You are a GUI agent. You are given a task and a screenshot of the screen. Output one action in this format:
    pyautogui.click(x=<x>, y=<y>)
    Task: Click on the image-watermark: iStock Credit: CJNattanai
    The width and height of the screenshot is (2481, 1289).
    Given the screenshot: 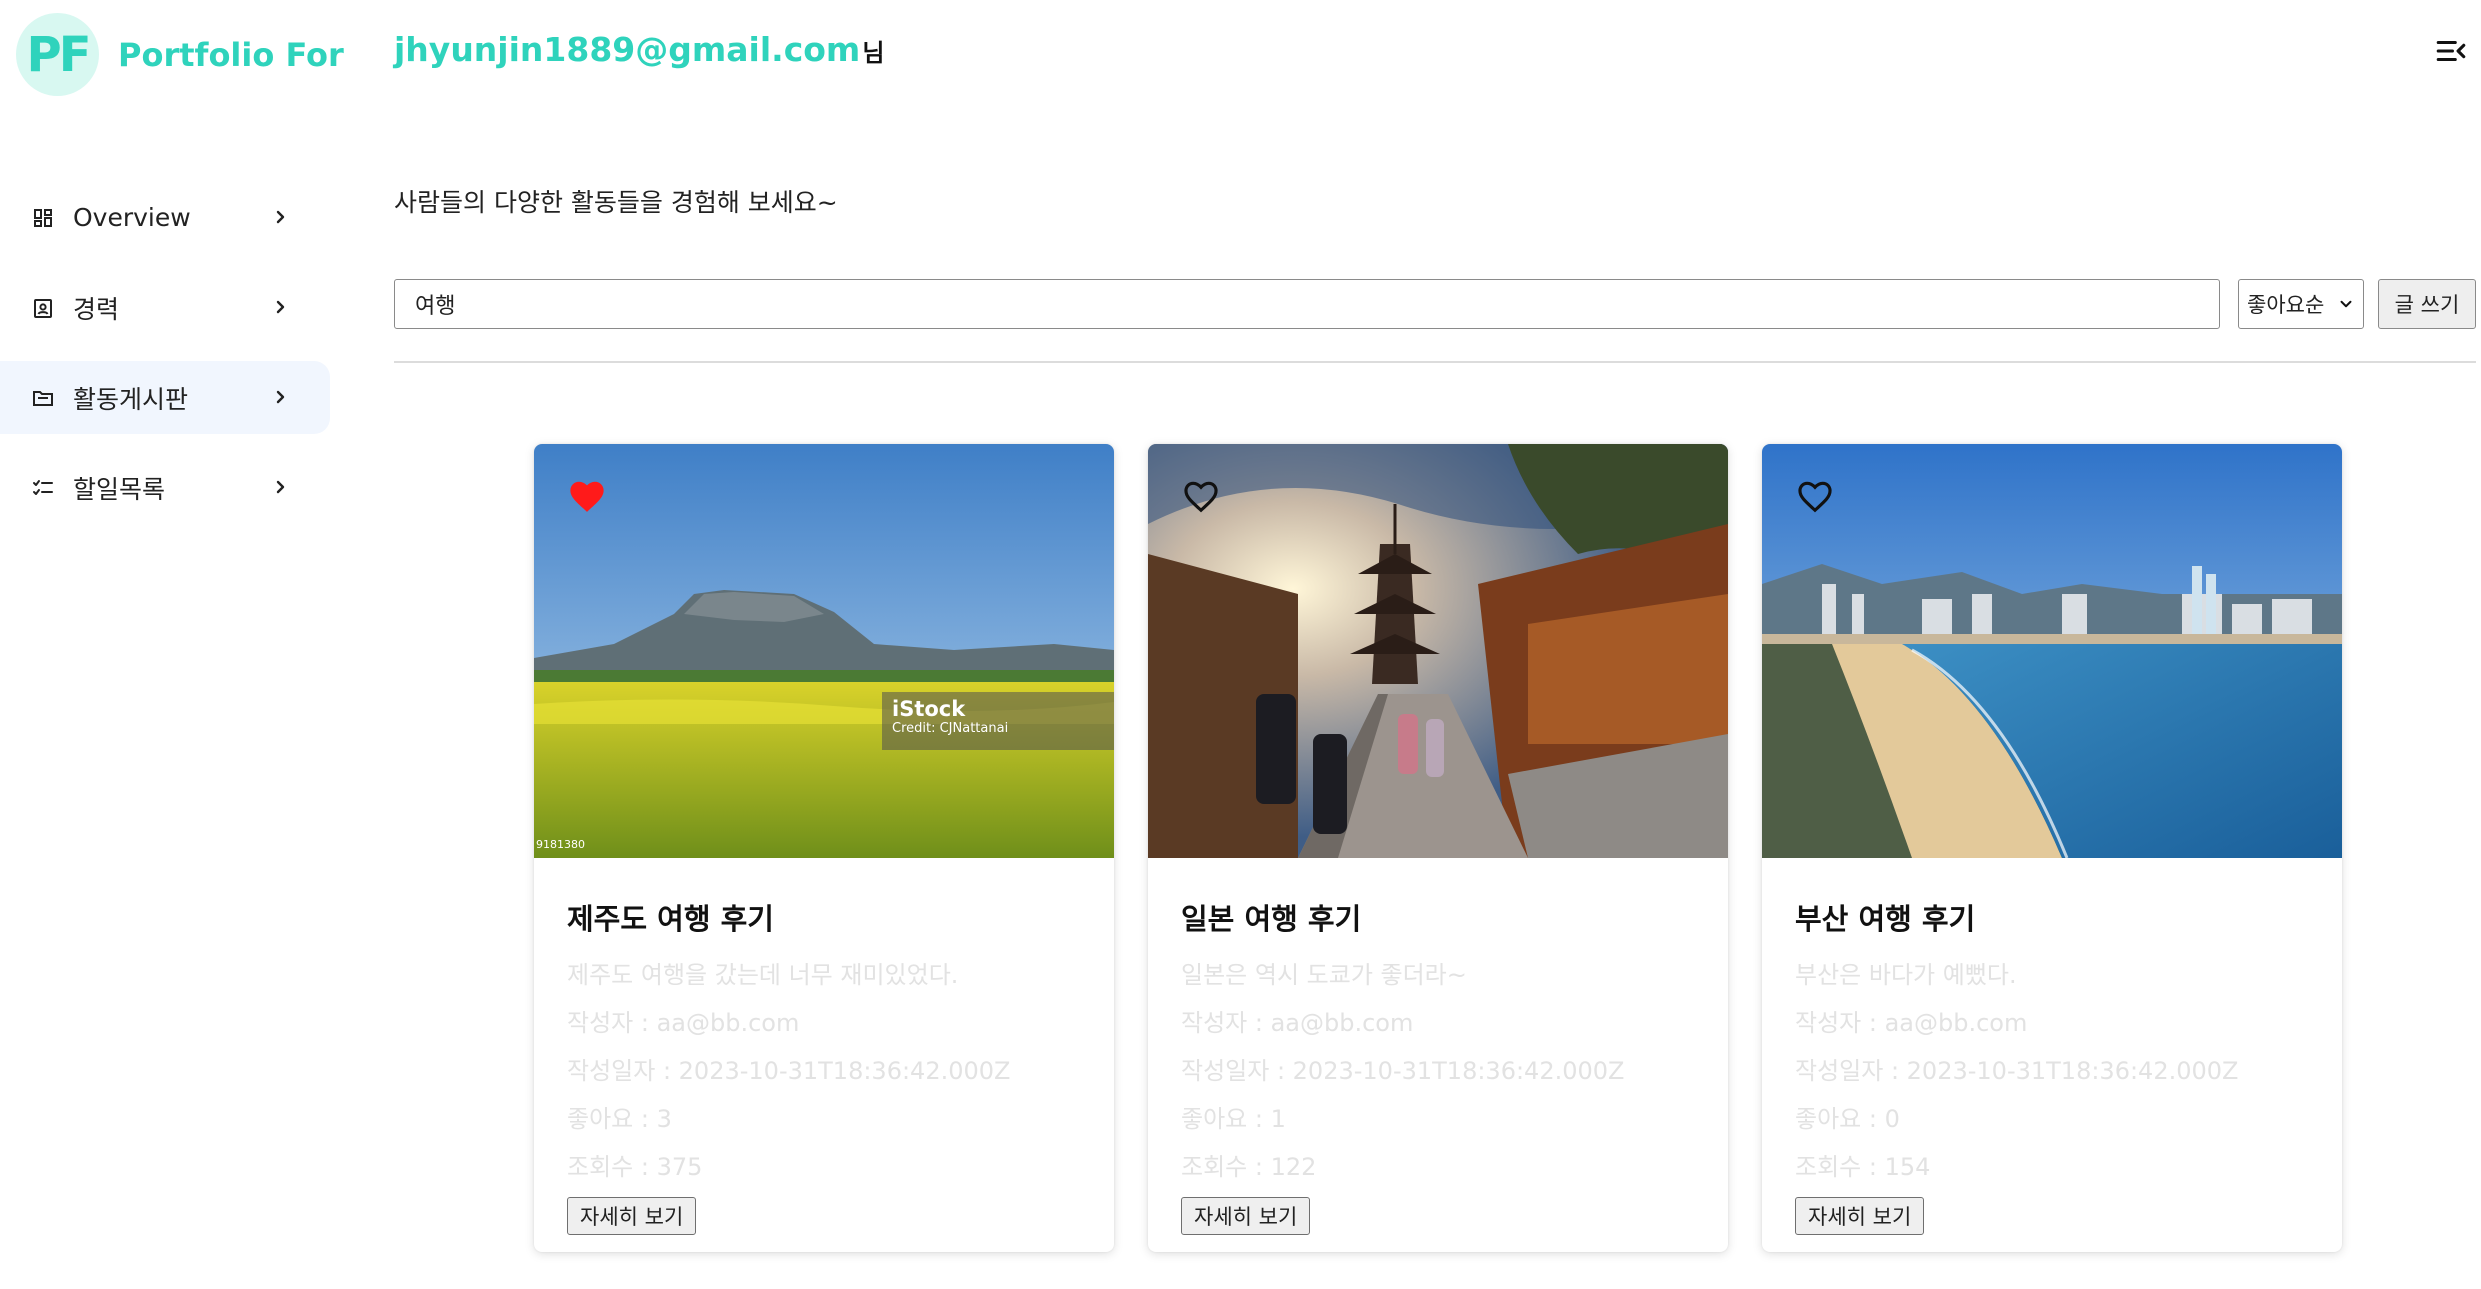 What is the action you would take?
    pyautogui.click(x=998, y=721)
    